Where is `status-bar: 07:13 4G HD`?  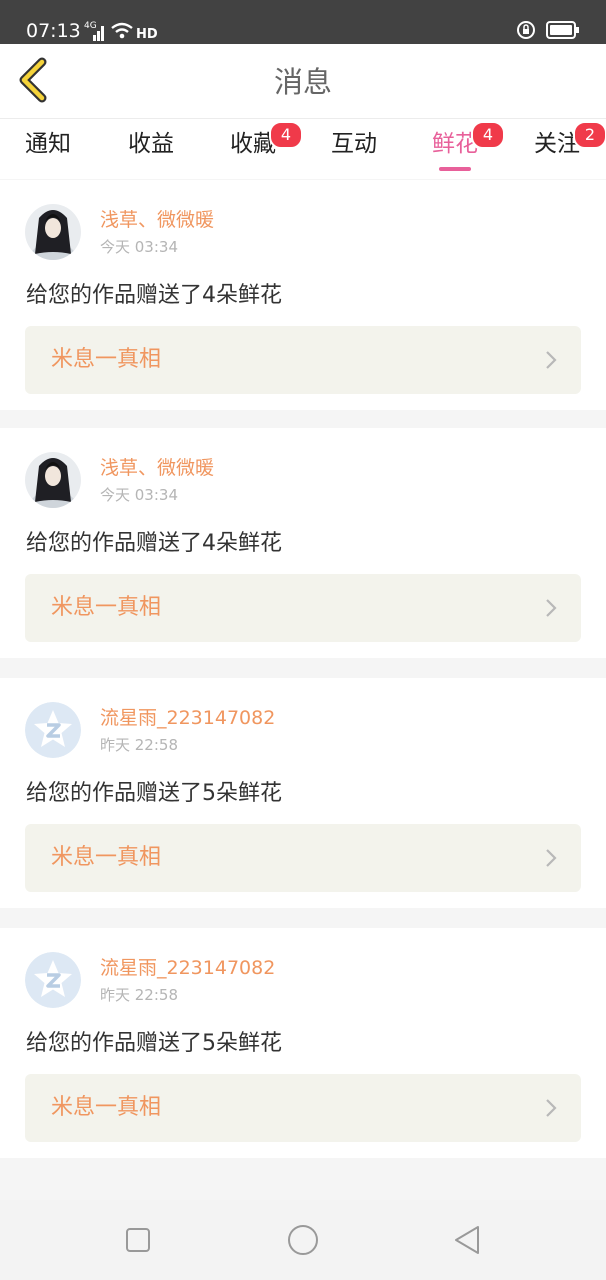 status-bar: 07:13 4G HD is located at coordinates (303, 22).